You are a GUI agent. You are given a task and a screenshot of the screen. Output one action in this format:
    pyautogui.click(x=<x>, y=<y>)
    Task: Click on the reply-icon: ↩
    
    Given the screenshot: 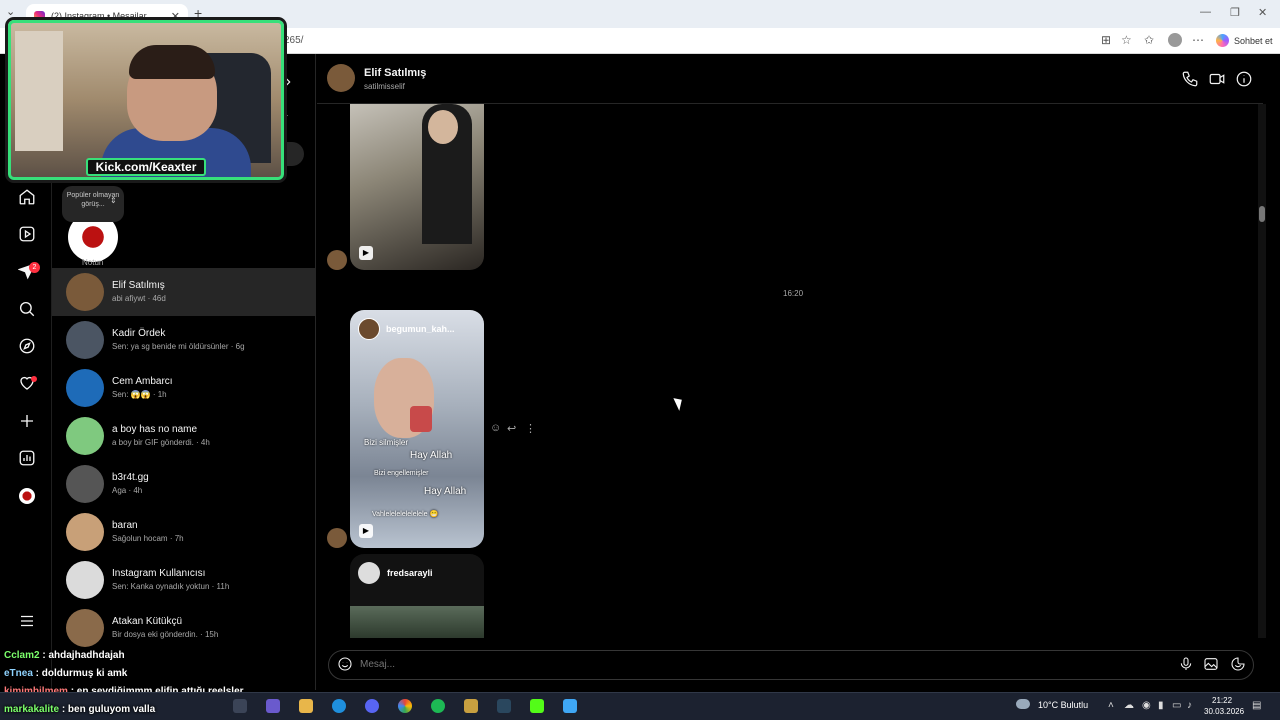 What is the action you would take?
    pyautogui.click(x=511, y=428)
    